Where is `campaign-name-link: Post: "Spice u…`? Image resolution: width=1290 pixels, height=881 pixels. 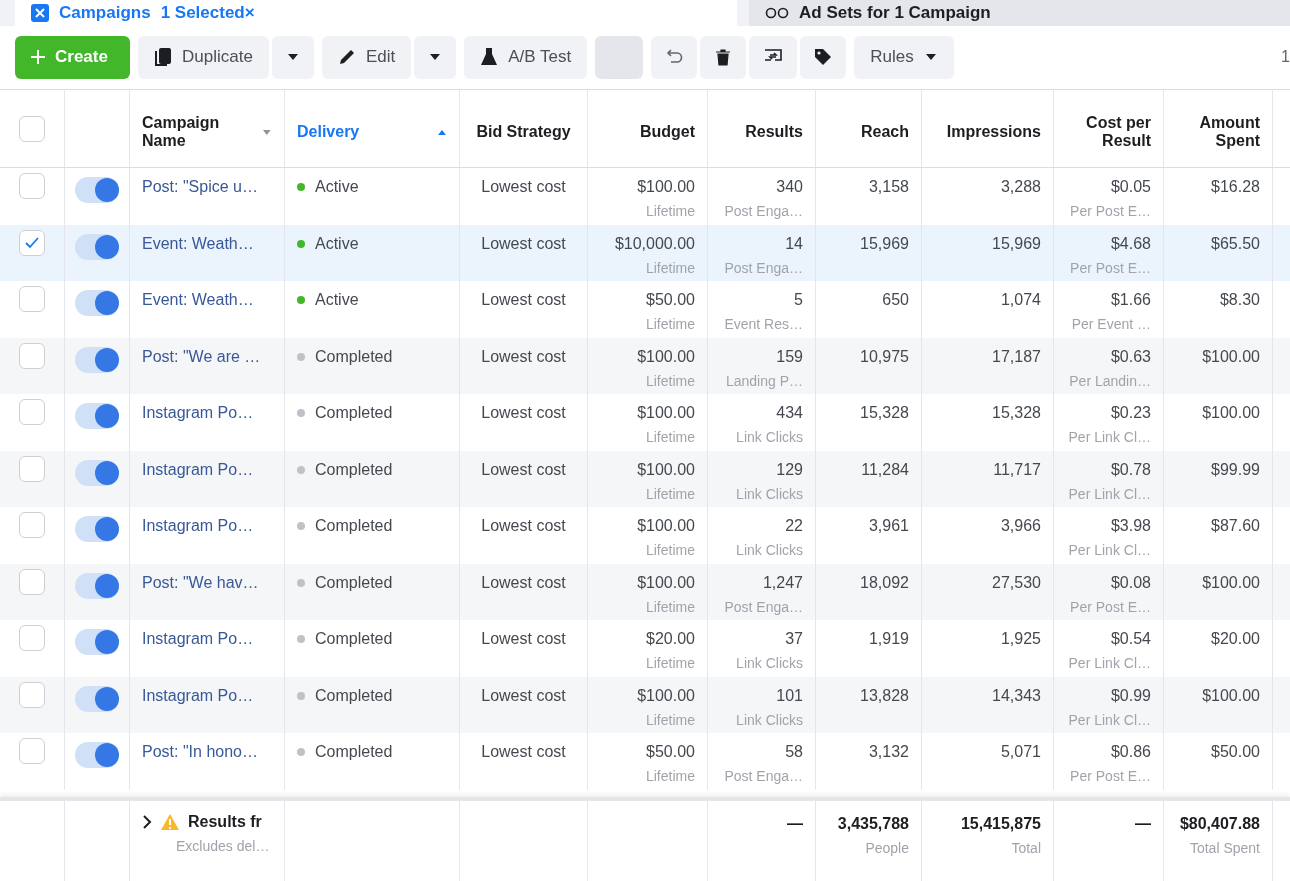 campaign-name-link: Post: "Spice u… is located at coordinates (207, 187).